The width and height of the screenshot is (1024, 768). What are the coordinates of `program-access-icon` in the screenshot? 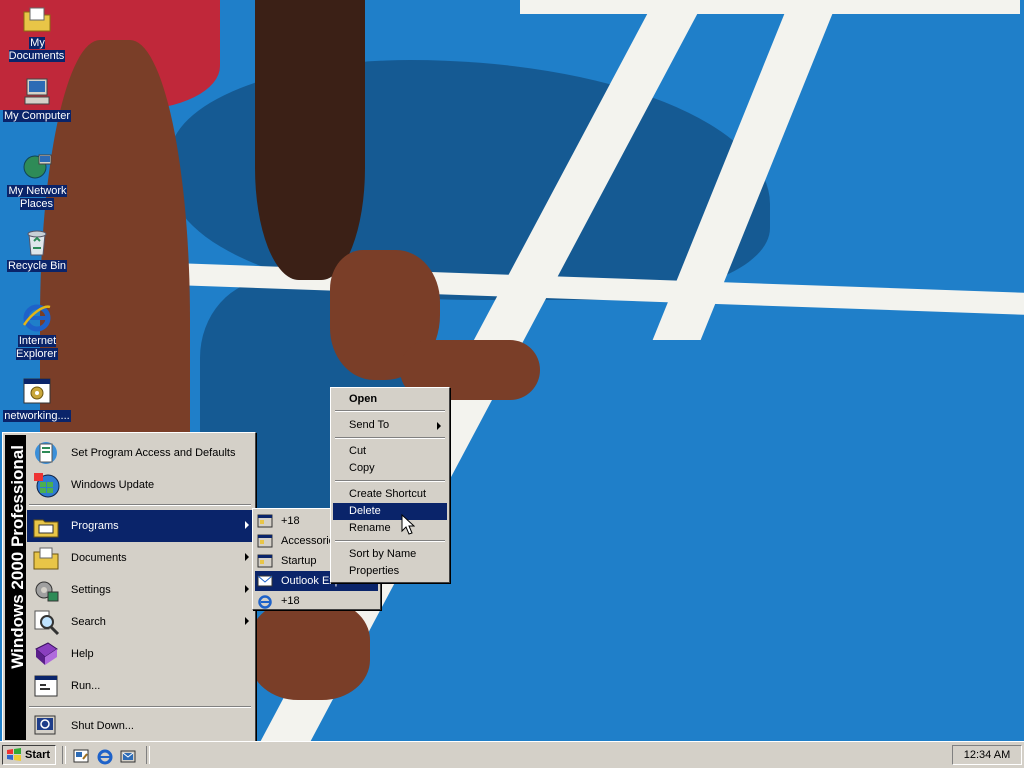 It's located at (46, 453).